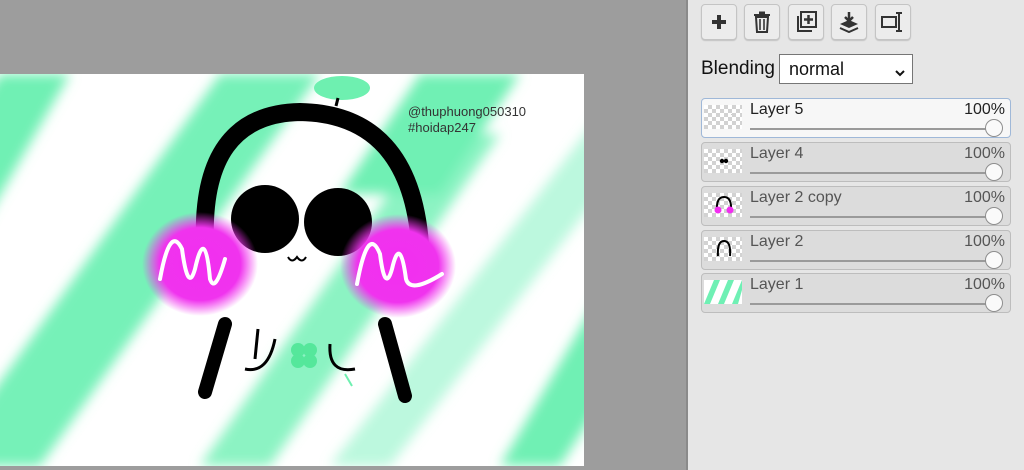  Describe the element at coordinates (856, 162) in the screenshot. I see `layer-row-layer-4: Layer 4 100%` at that location.